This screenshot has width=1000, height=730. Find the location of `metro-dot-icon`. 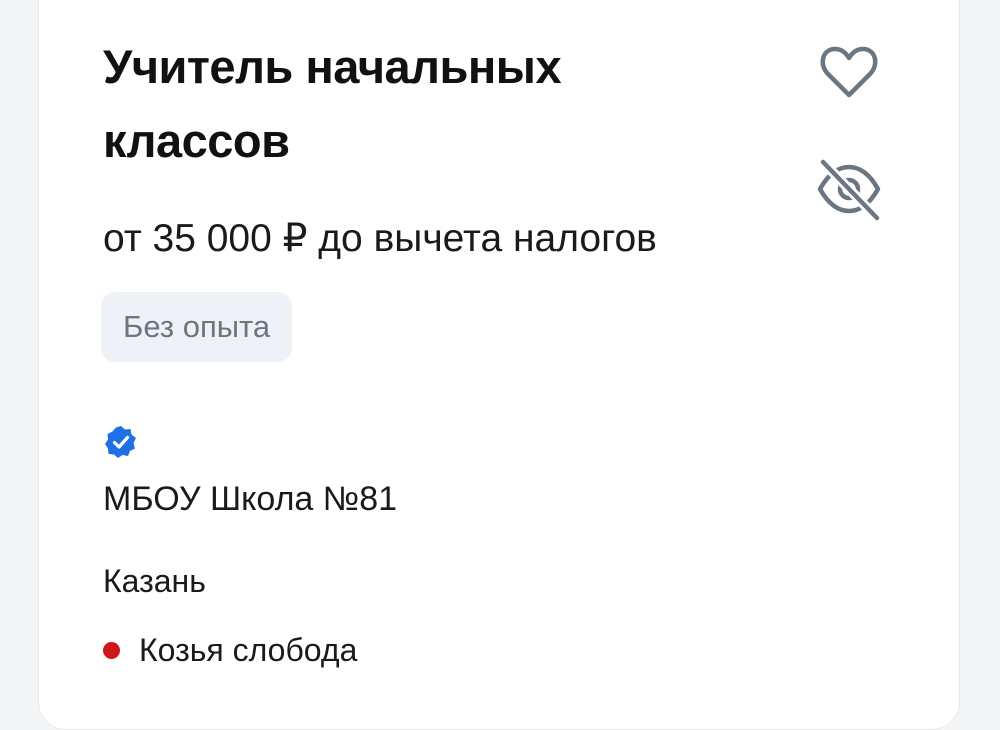

metro-dot-icon is located at coordinates (111, 650).